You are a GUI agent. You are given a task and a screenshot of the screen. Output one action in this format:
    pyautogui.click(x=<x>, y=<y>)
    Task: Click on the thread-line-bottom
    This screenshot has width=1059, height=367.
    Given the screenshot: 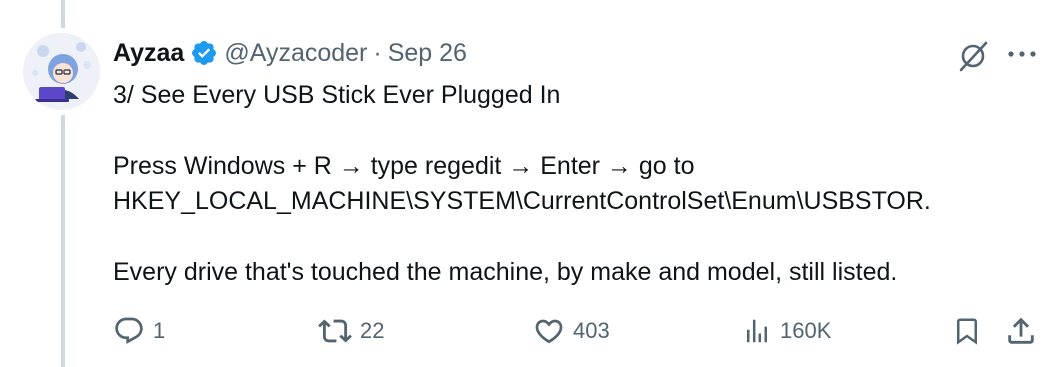 What is the action you would take?
    pyautogui.click(x=63, y=241)
    